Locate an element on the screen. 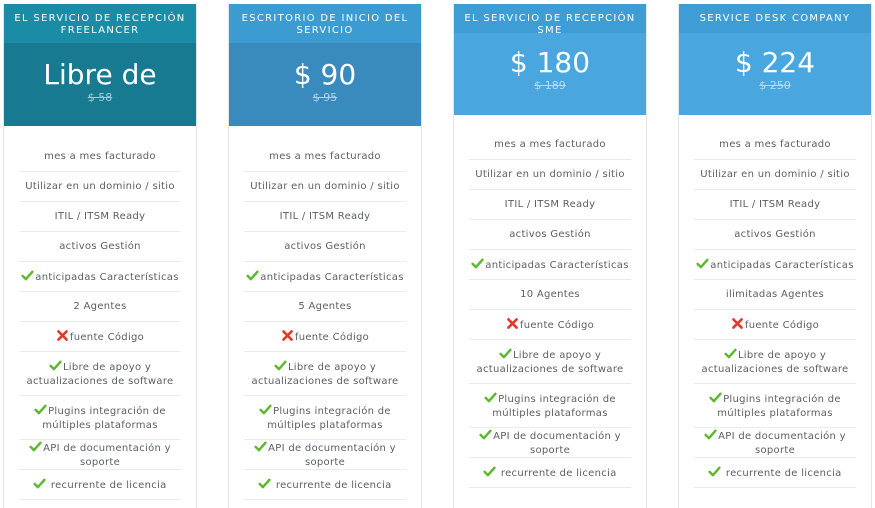 The image size is (875, 508). plan-old-price: $ 95 is located at coordinates (325, 97).